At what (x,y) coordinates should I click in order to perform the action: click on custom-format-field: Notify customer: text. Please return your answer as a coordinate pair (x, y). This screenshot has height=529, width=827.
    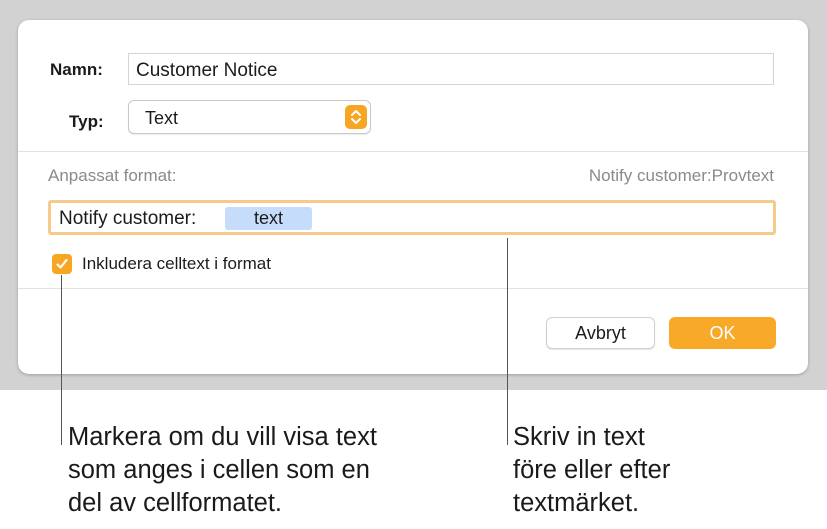
    Looking at the image, I should click on (412, 217).